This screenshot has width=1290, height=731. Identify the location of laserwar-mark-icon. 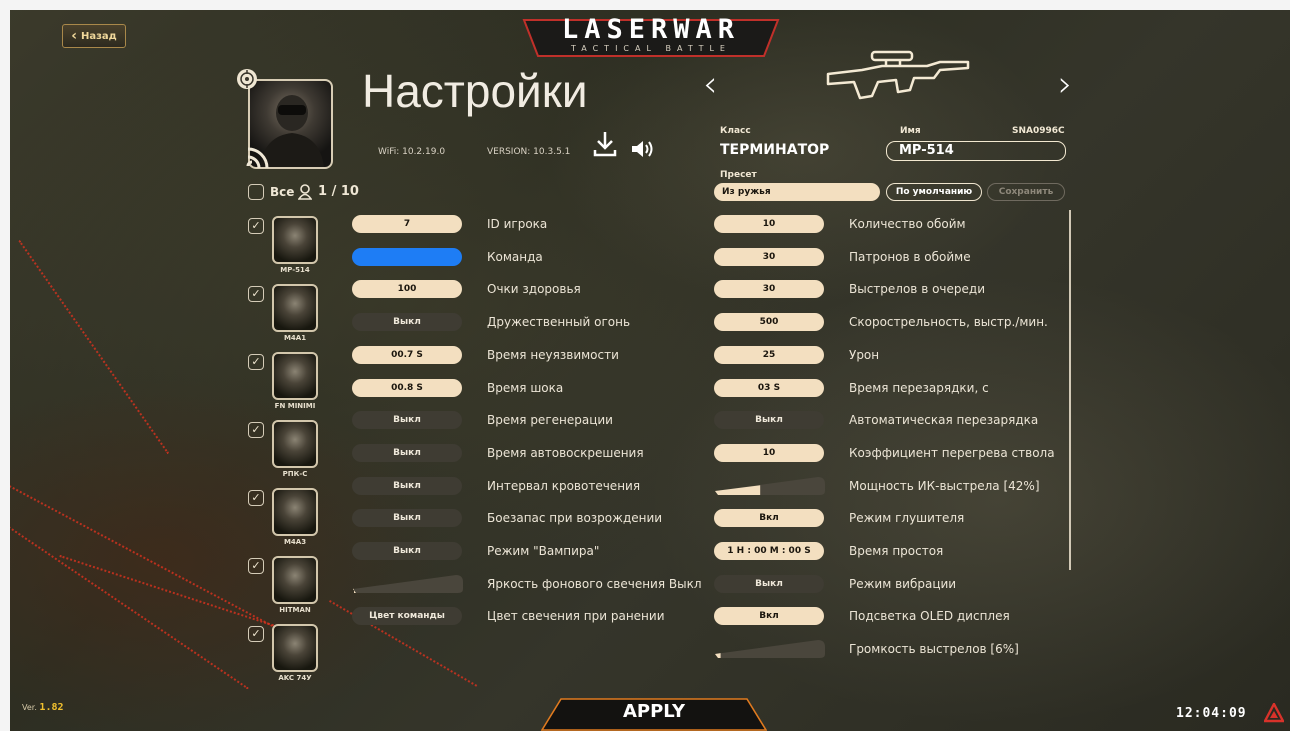
(1274, 713).